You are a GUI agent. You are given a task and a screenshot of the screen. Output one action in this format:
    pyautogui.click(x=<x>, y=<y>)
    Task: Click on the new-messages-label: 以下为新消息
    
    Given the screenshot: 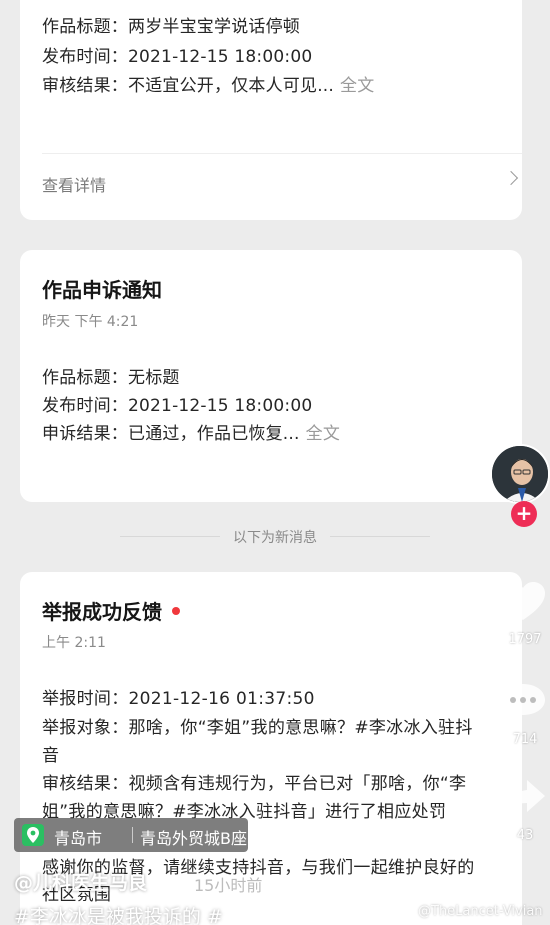 What is the action you would take?
    pyautogui.click(x=275, y=538)
    